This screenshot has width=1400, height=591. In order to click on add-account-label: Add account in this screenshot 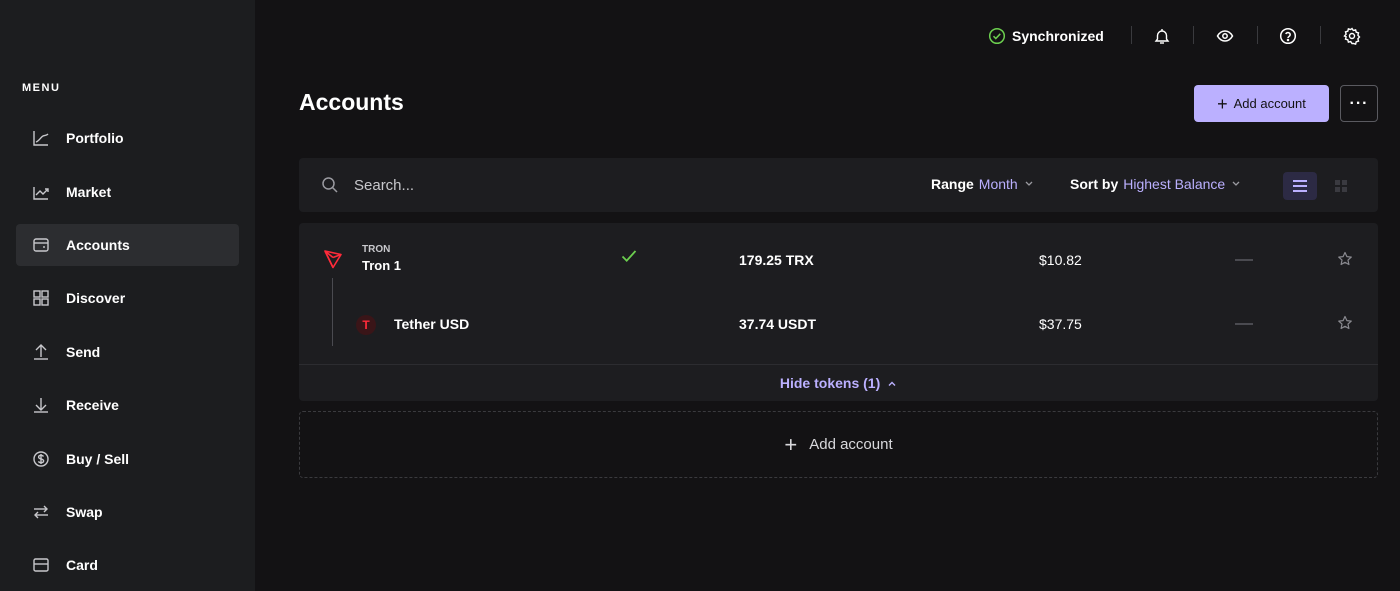, I will do `click(1269, 103)`.